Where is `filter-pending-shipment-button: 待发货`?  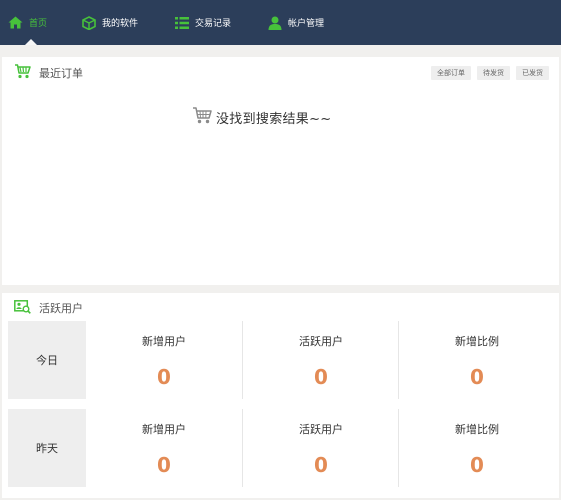 filter-pending-shipment-button: 待发货 is located at coordinates (493, 73).